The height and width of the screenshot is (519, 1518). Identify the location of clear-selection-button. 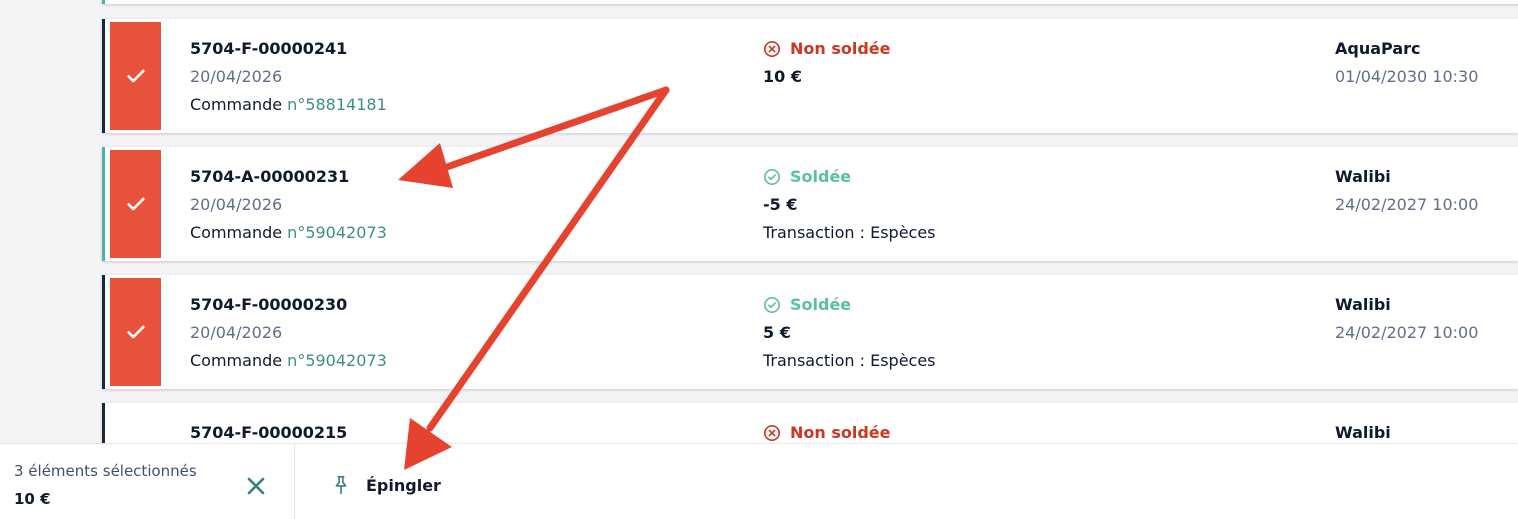
(256, 486).